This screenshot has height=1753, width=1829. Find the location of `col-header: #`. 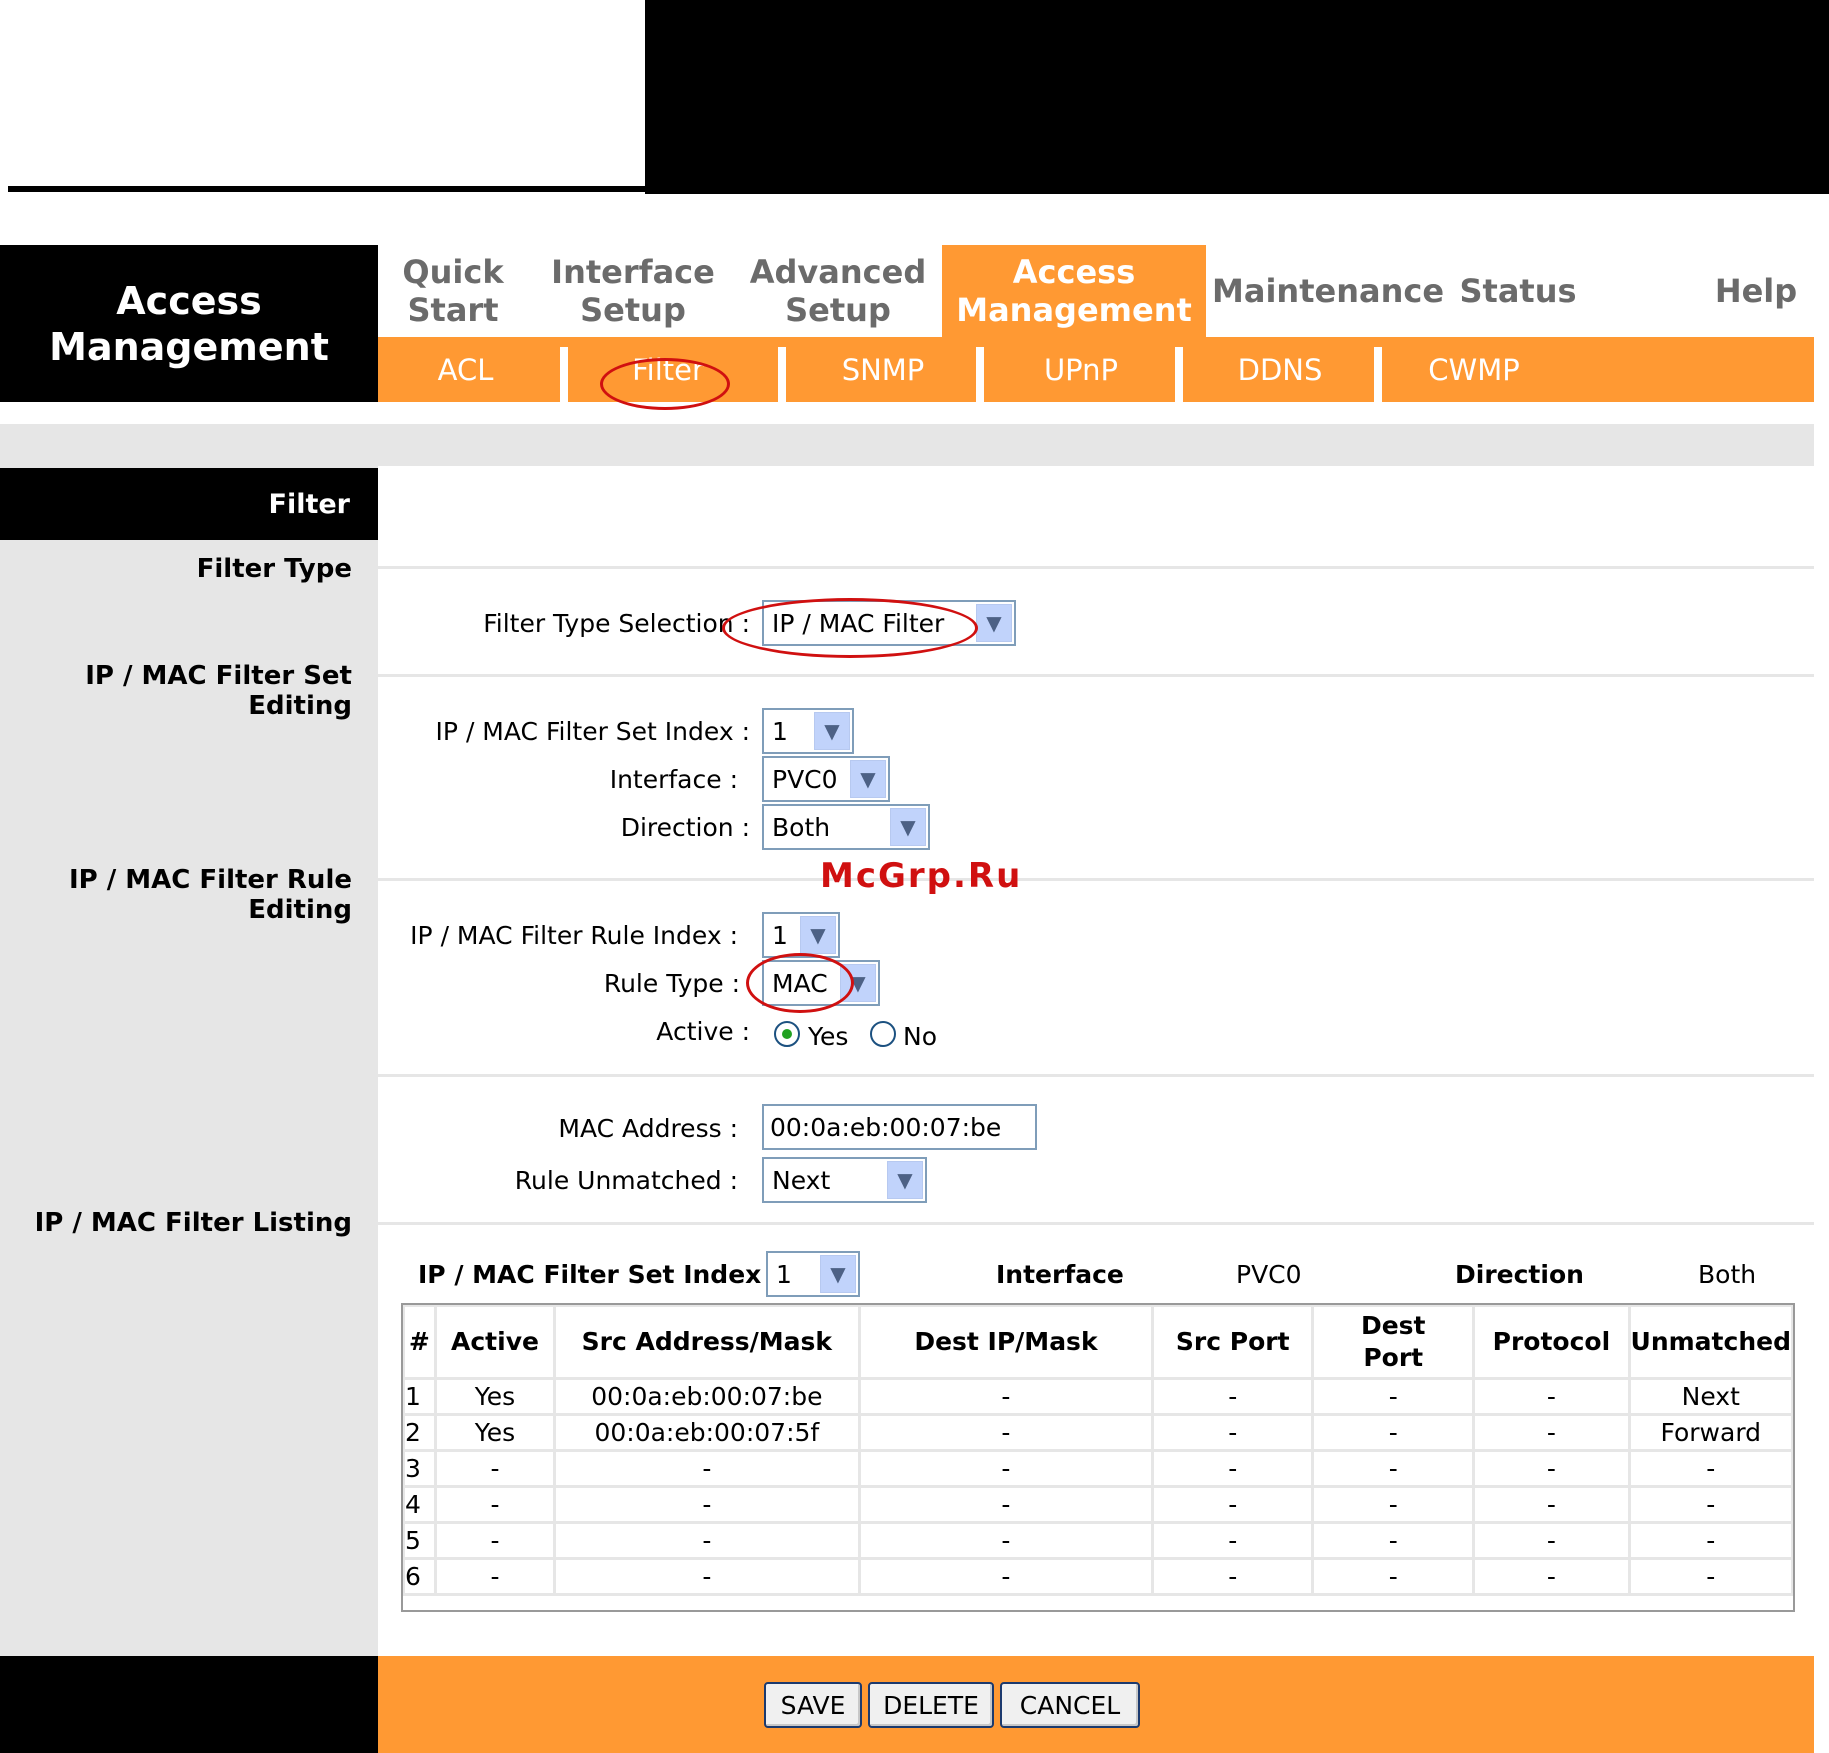

col-header: # is located at coordinates (419, 1342).